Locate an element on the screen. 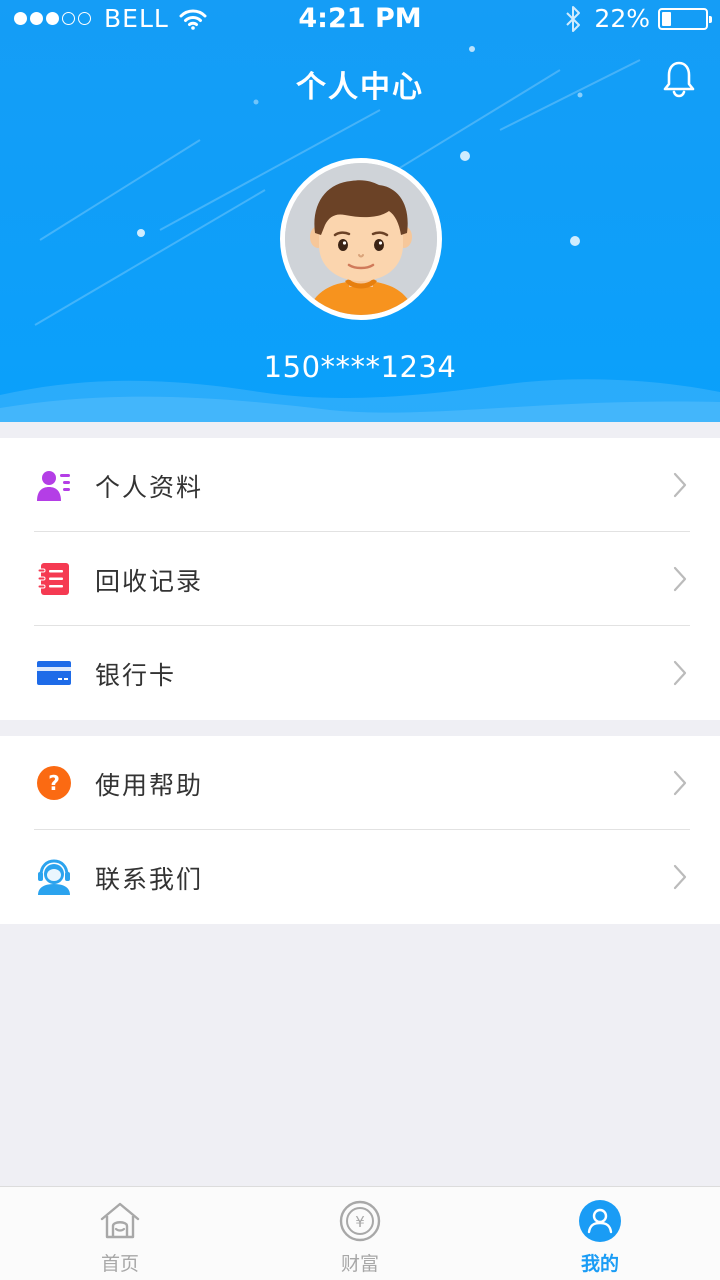 The height and width of the screenshot is (1280, 720). avatar is located at coordinates (361, 239).